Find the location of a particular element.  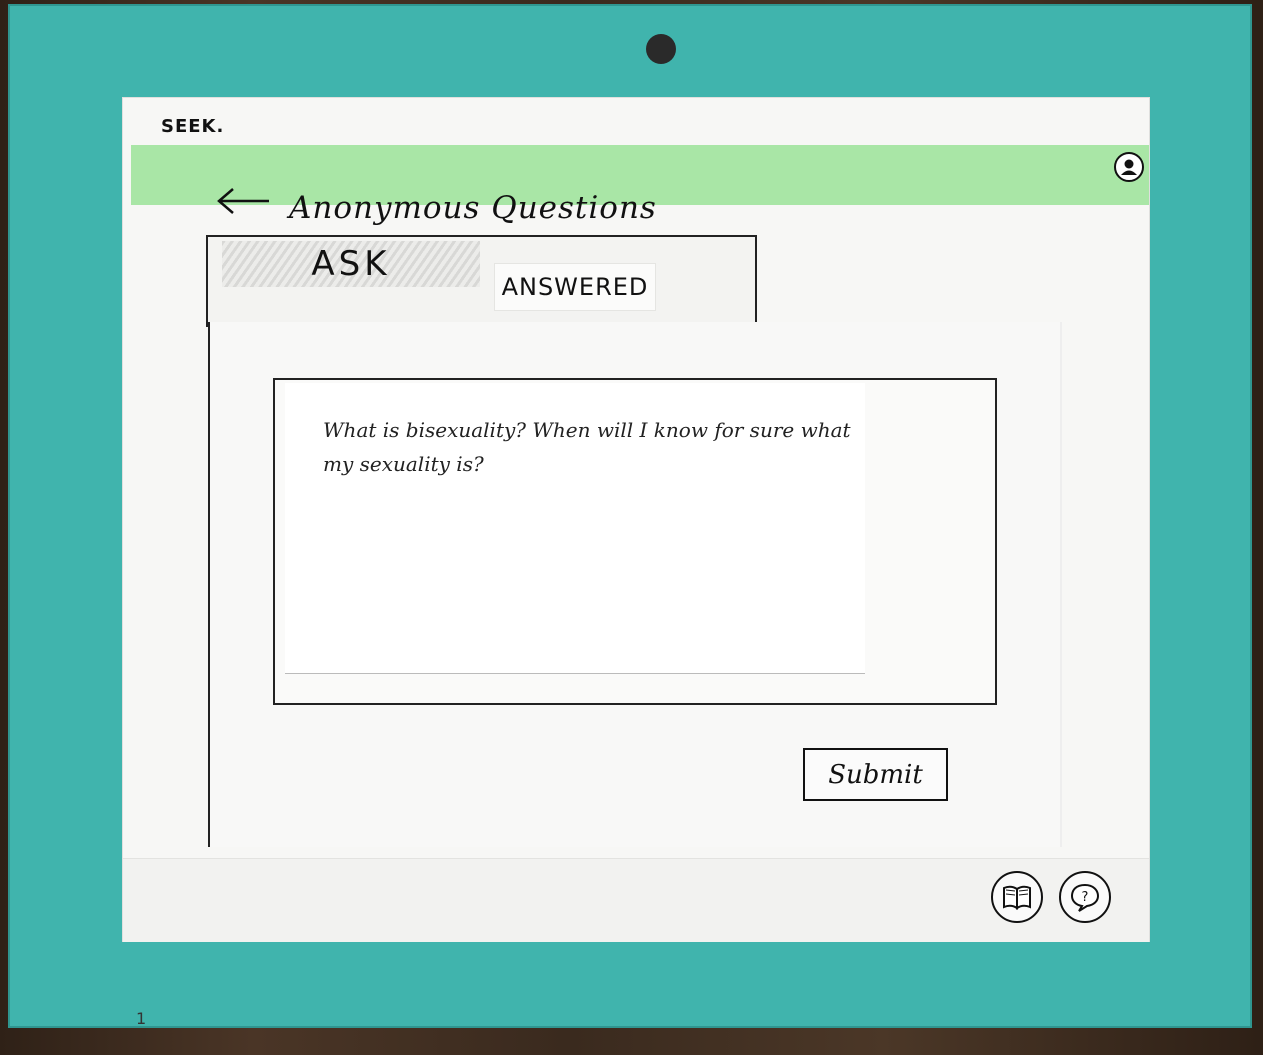

resources-button is located at coordinates (1017, 897).